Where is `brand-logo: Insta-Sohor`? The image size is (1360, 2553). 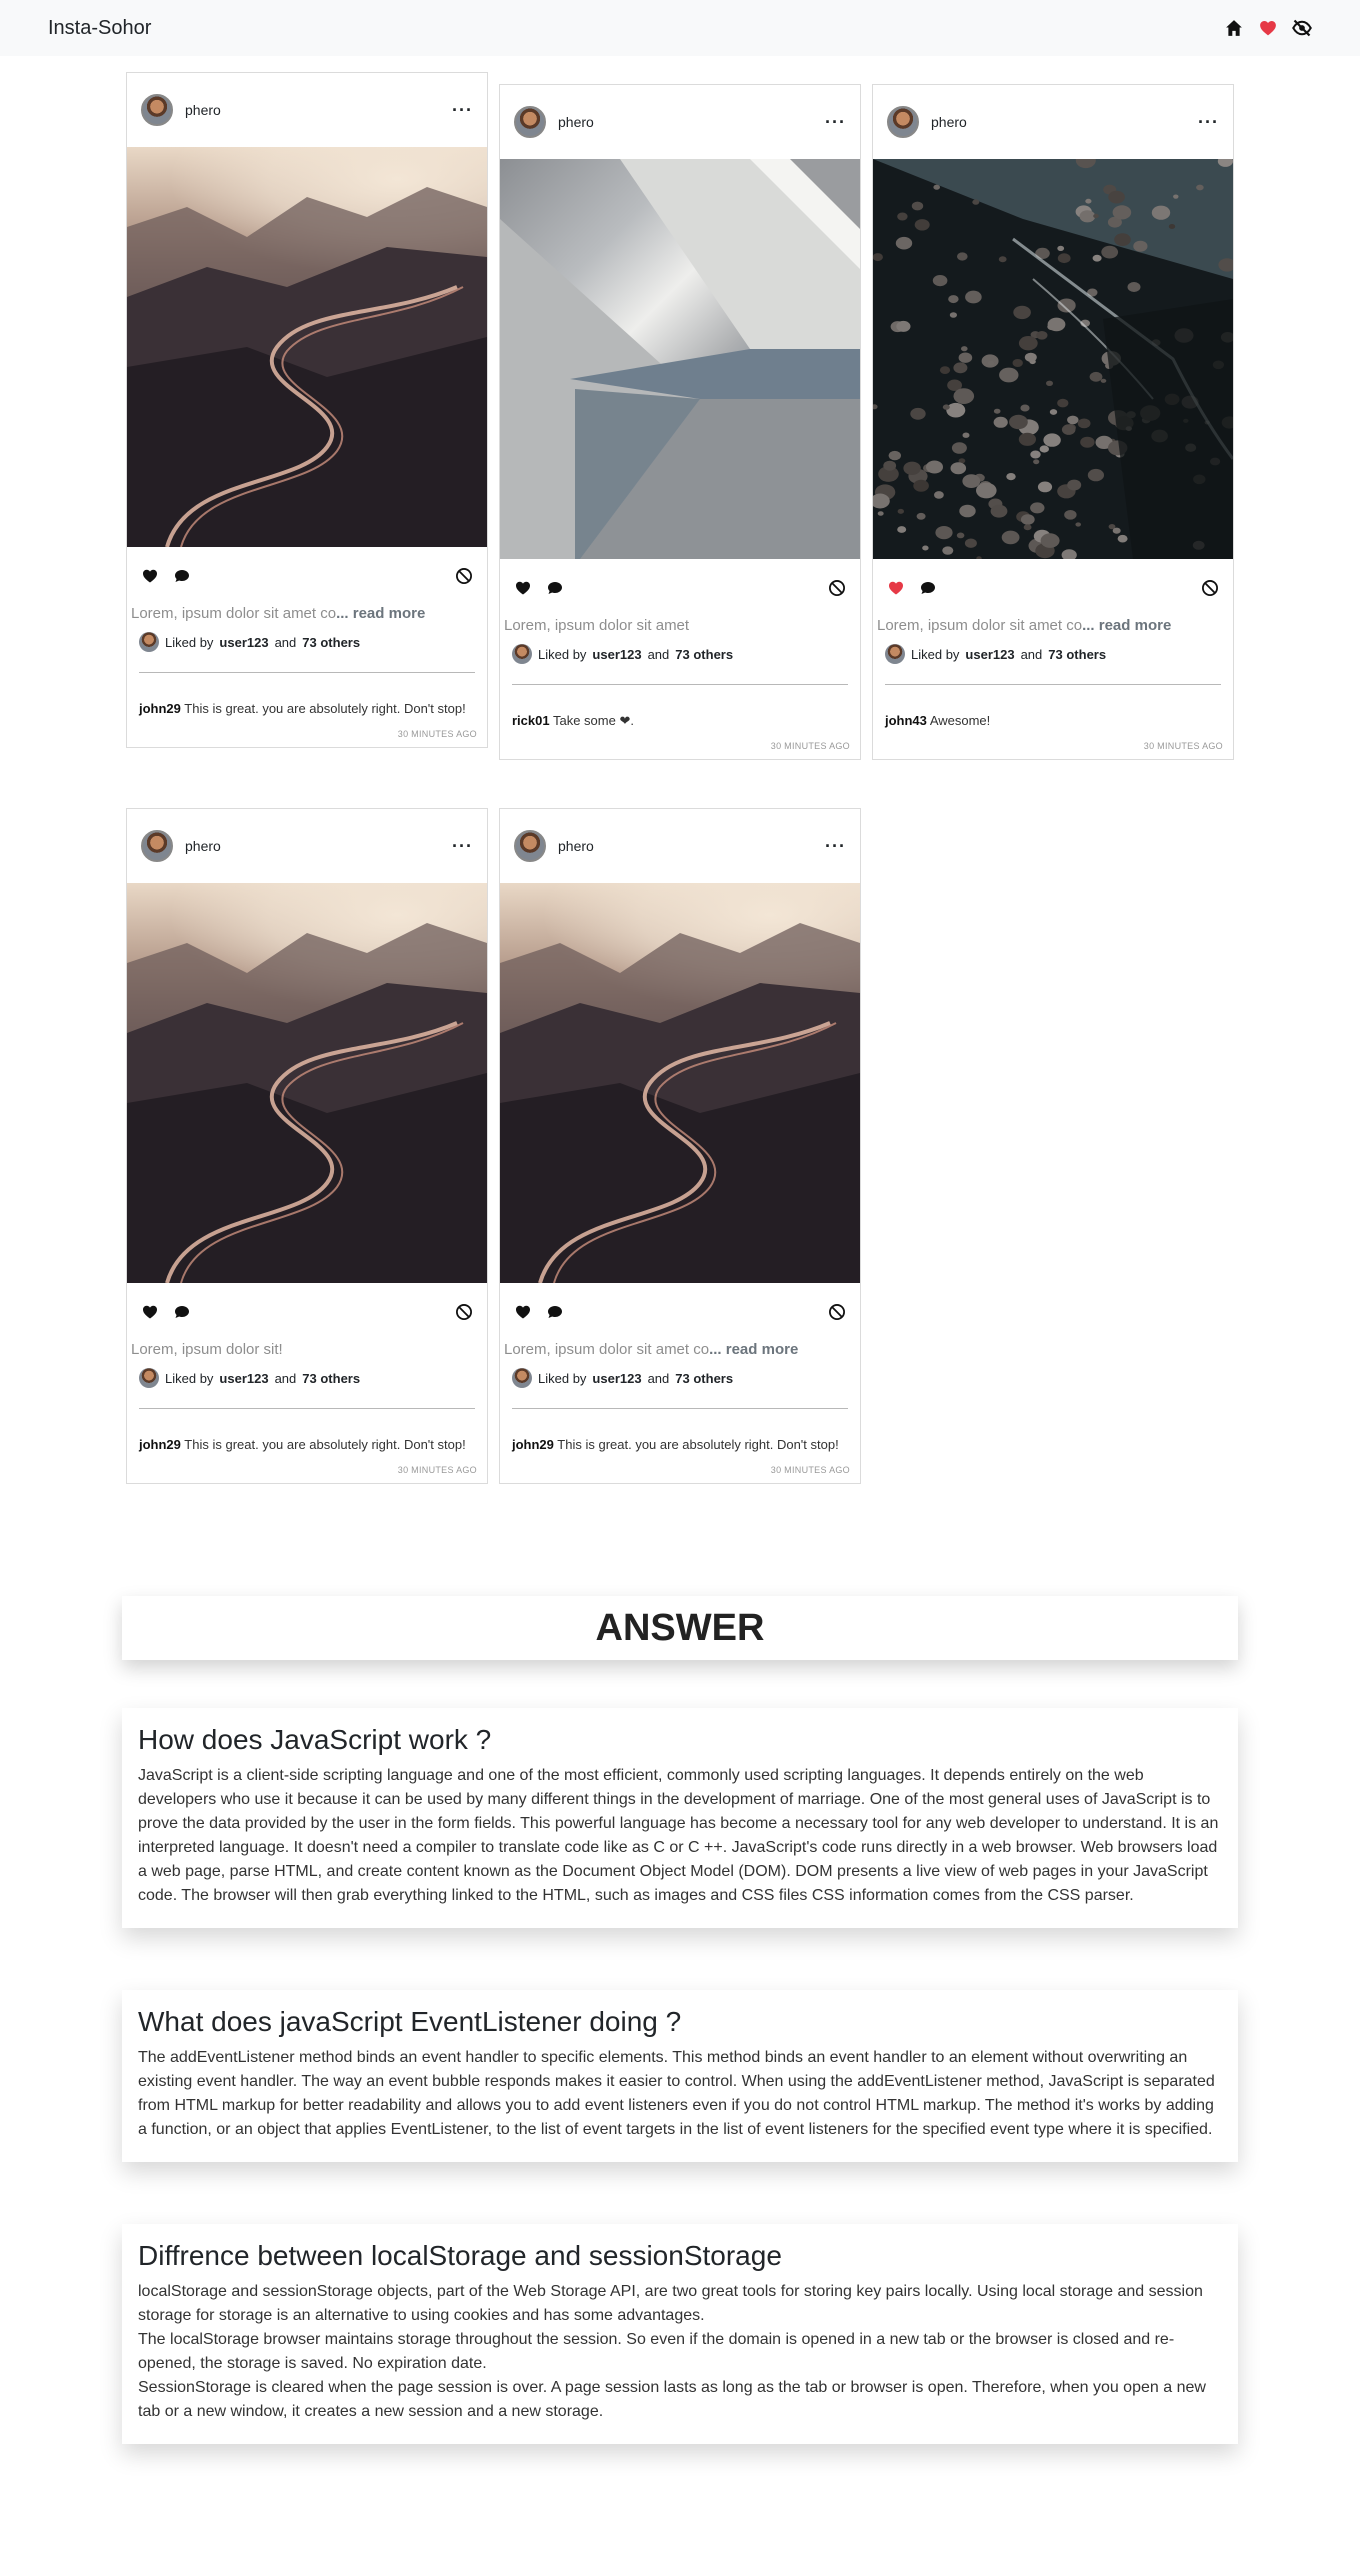
brand-logo: Insta-Sohor is located at coordinates (99, 28).